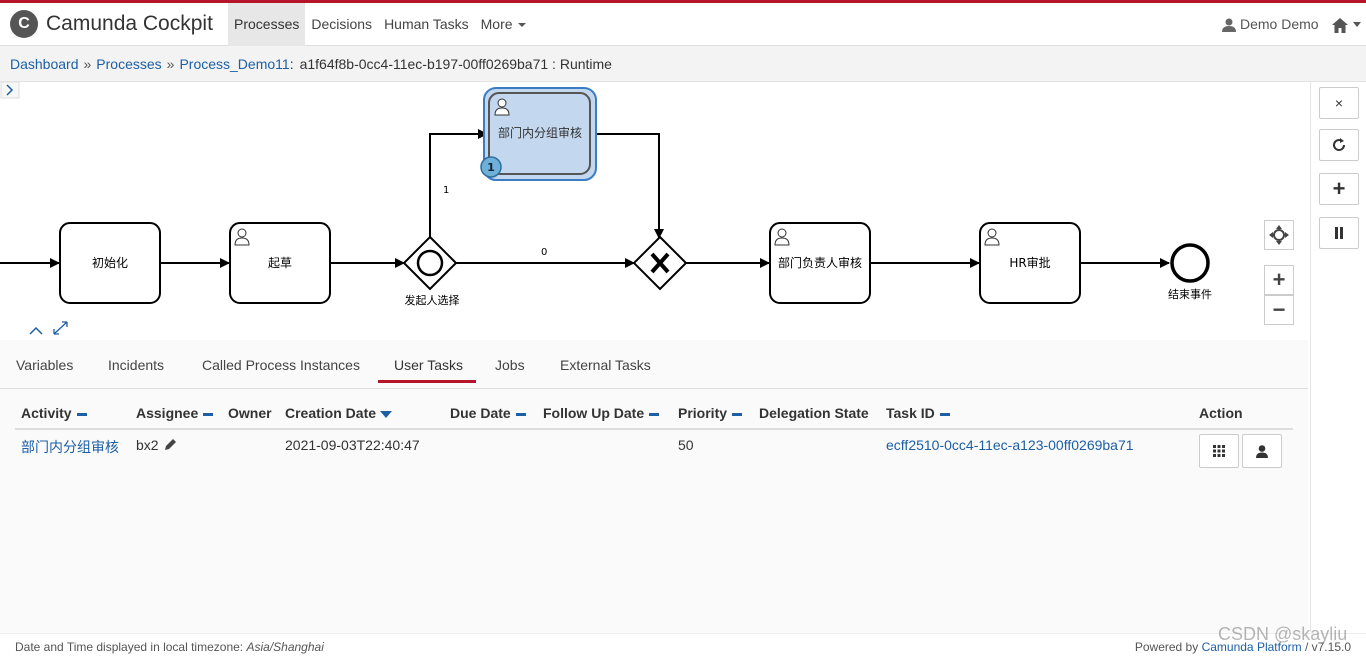  What do you see at coordinates (1010, 445) in the screenshot?
I see `cell-task-id-link: ecff2510-0cc4-11ec-a123-00ff0269ba71` at bounding box center [1010, 445].